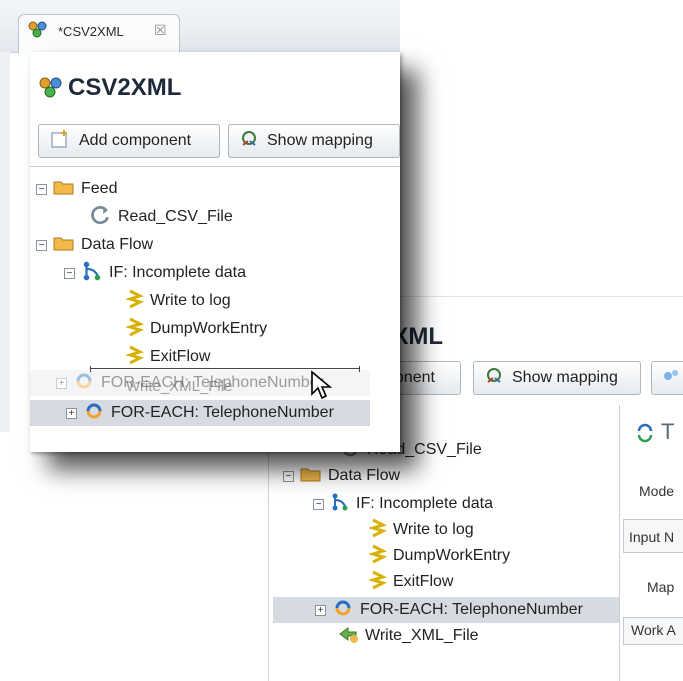 Image resolution: width=683 pixels, height=681 pixels. I want to click on transform-icon, so click(645, 435).